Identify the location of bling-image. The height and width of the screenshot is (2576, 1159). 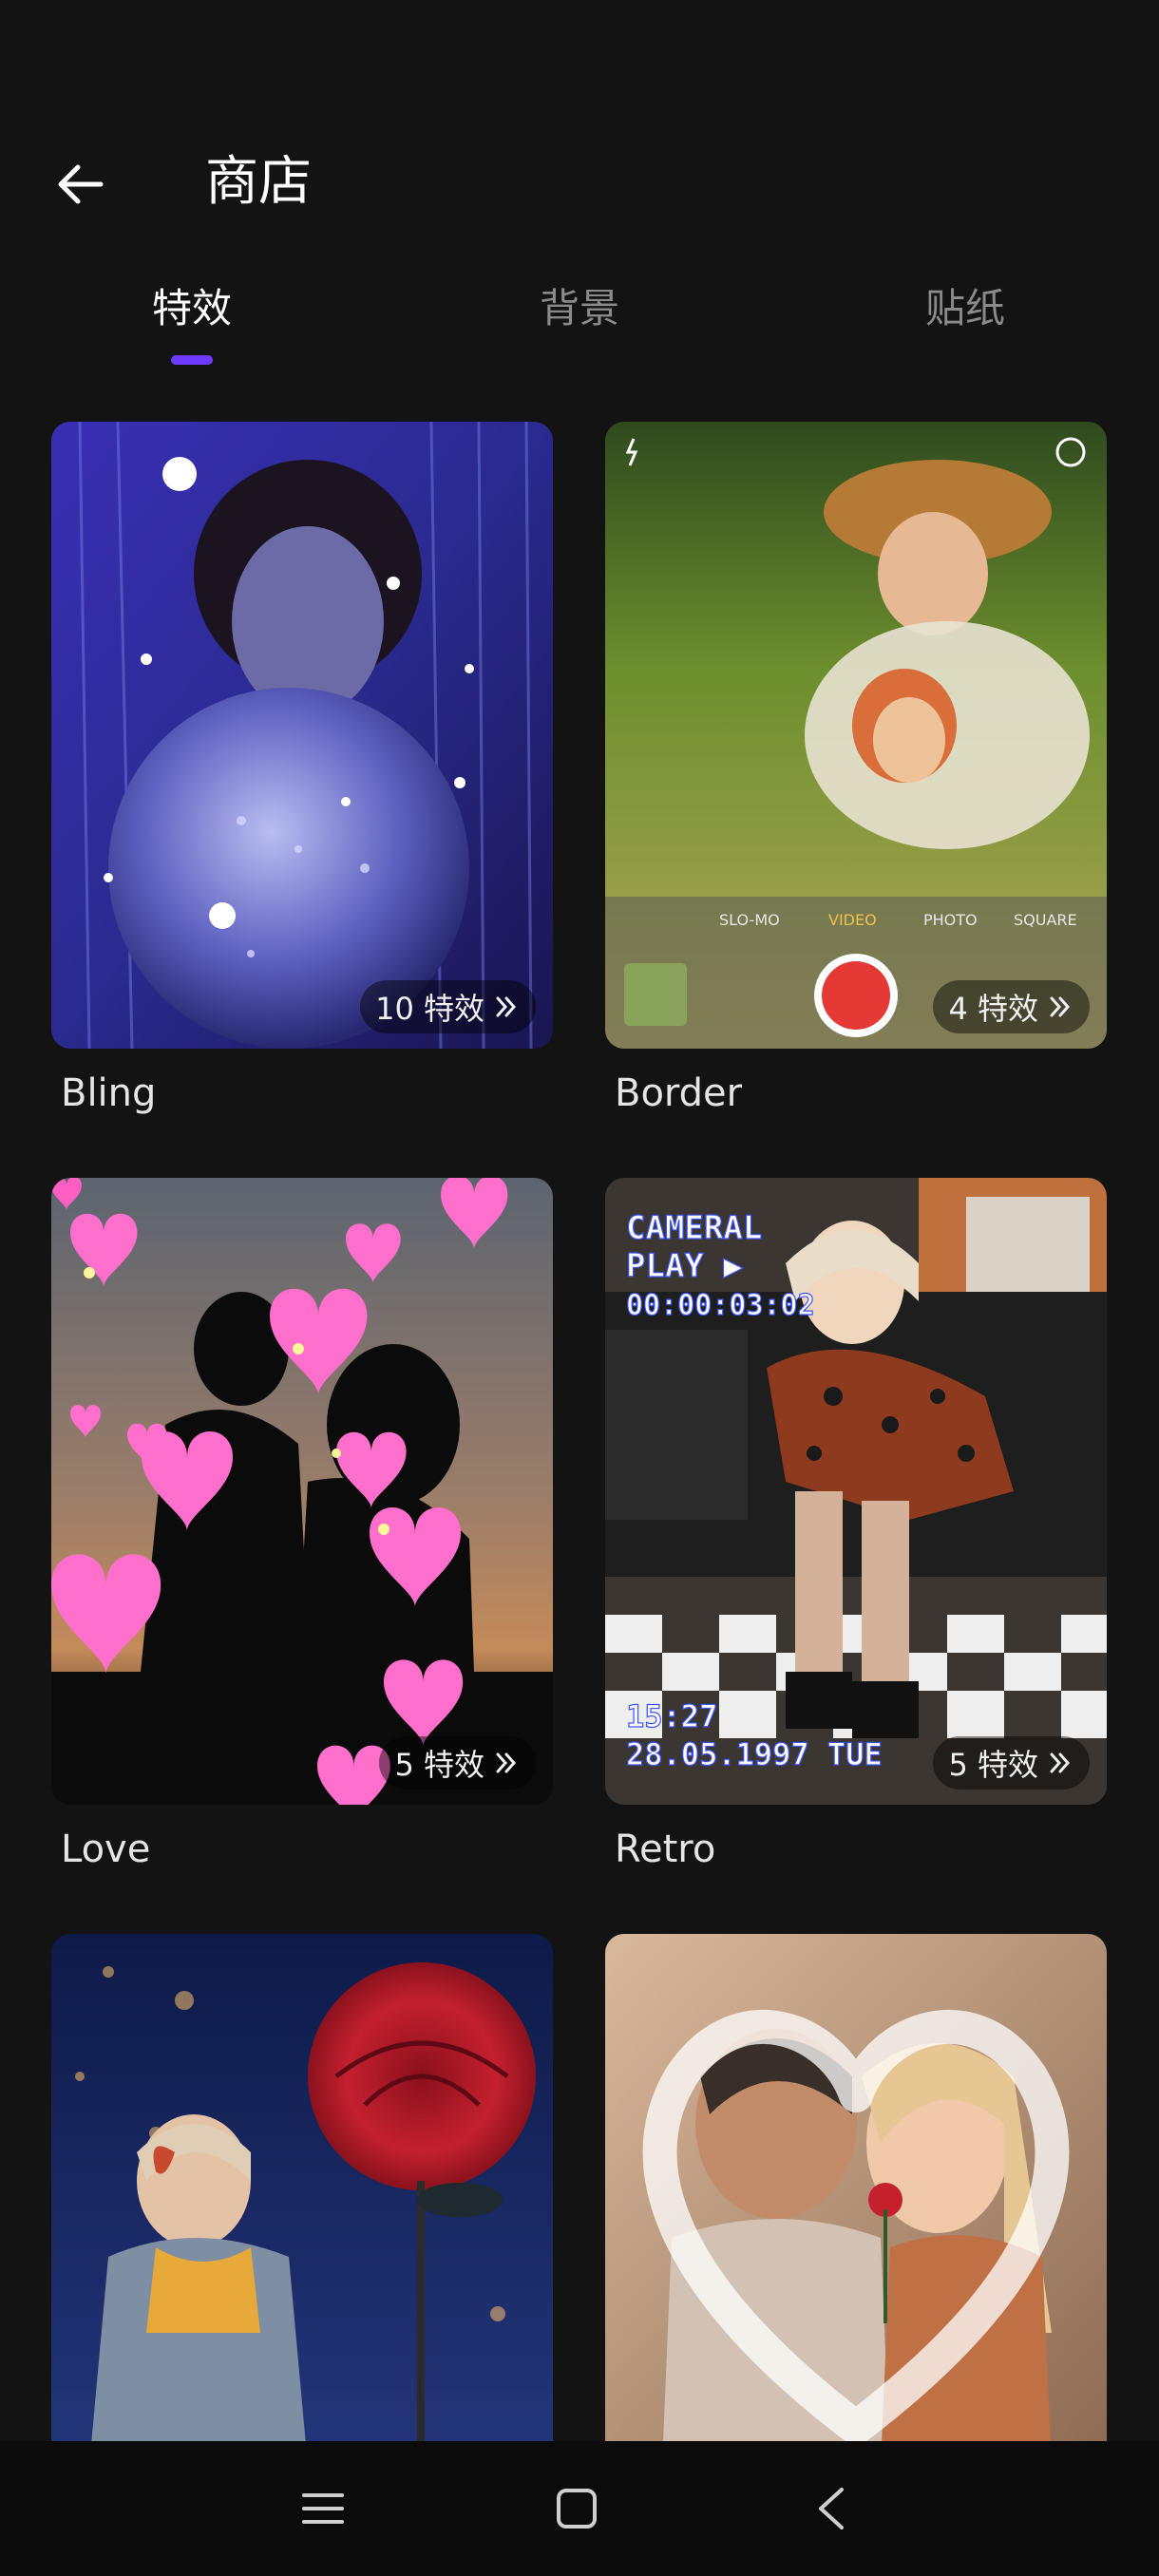
(302, 735).